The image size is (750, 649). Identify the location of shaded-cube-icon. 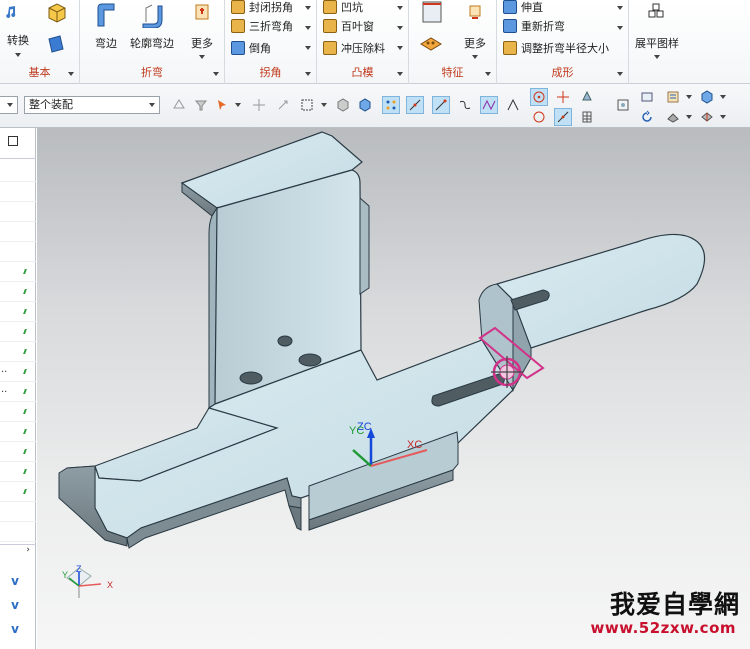
(343, 105).